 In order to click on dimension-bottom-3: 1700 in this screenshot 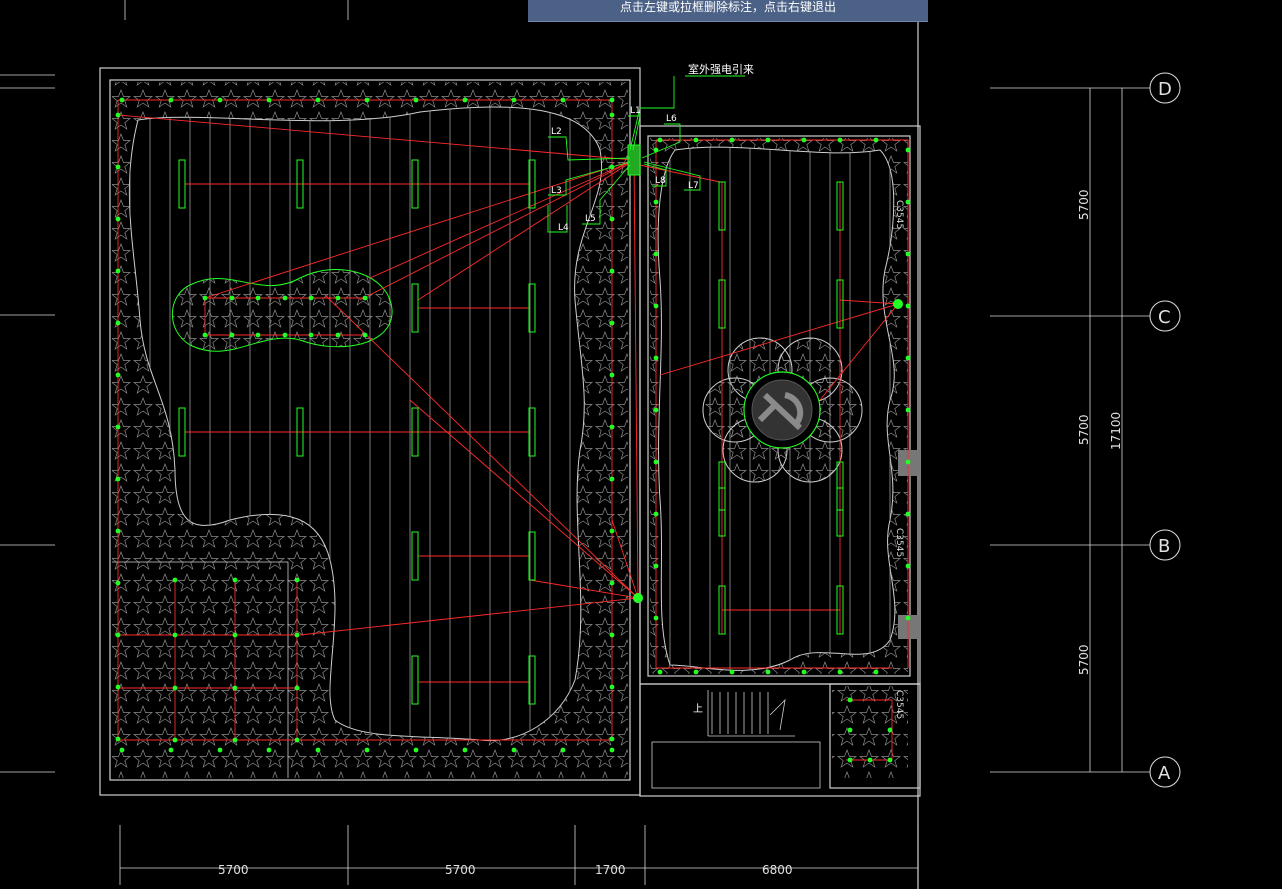, I will do `click(610, 870)`.